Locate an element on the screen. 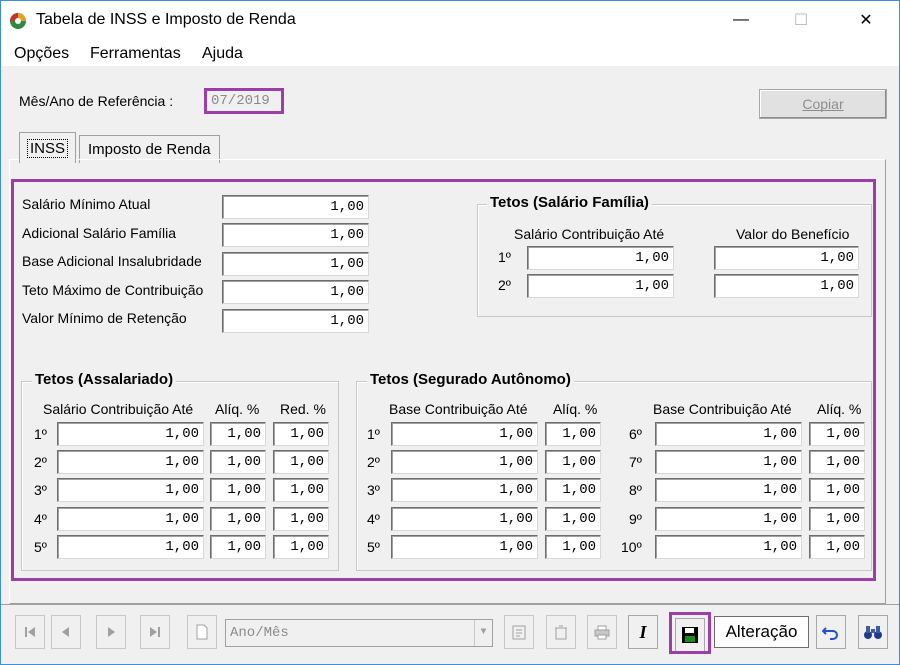  valor-minimo-retencao-field: 1,00 is located at coordinates (295, 321).